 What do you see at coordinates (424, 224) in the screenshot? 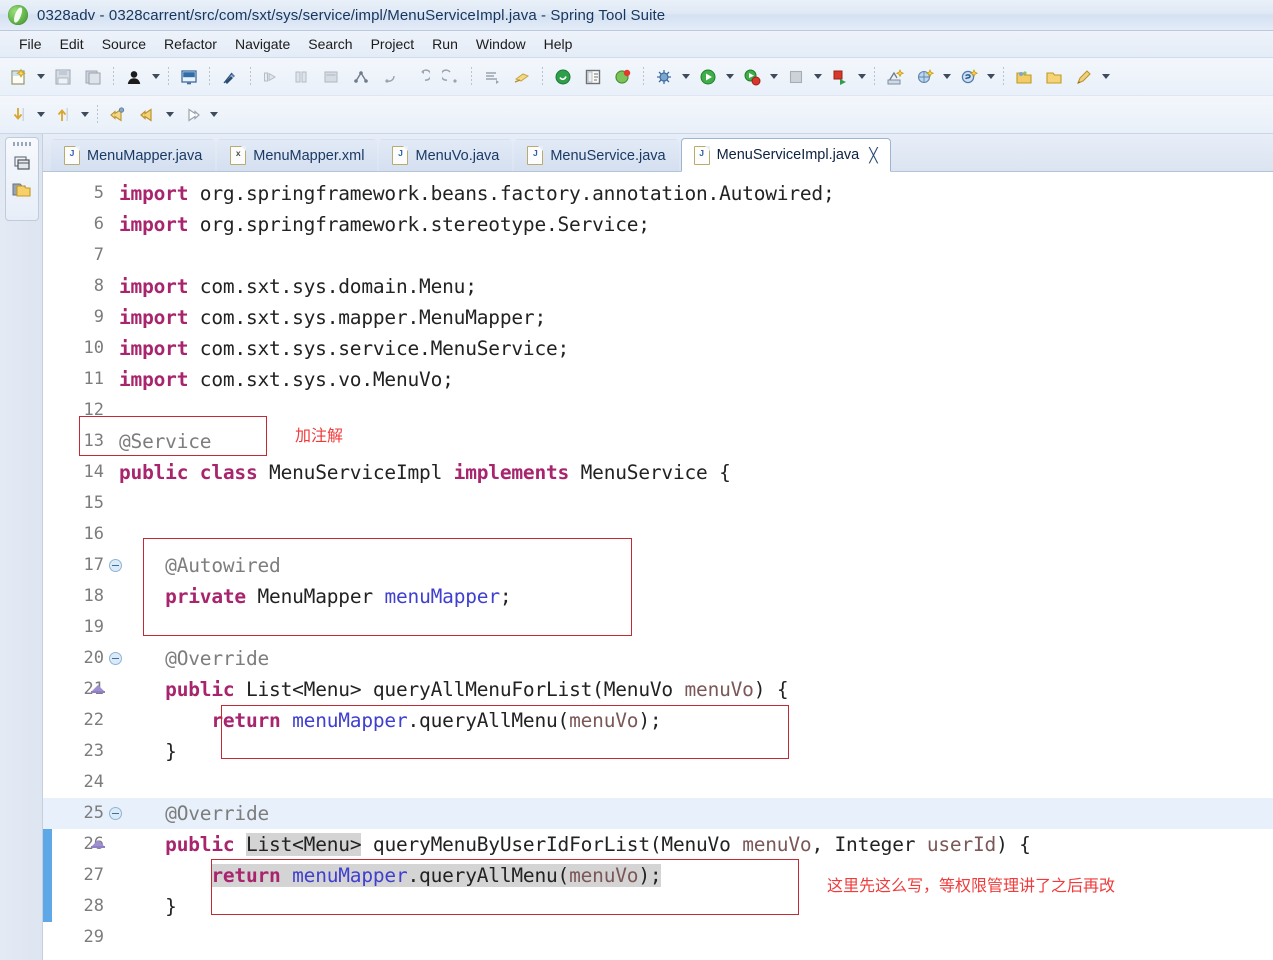
I see `code-token: org.springframework.stereotype.Service;` at bounding box center [424, 224].